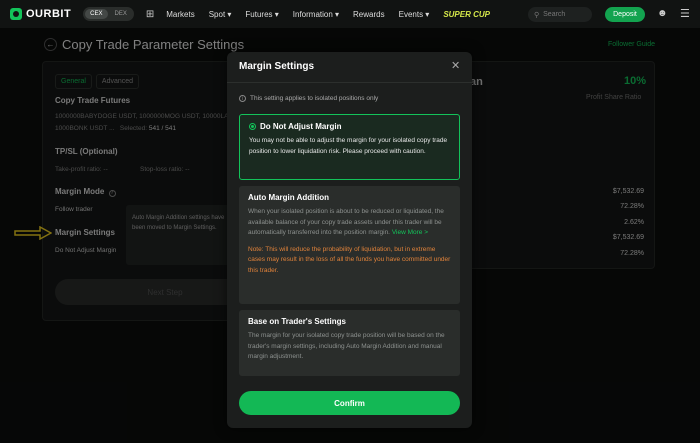 The image size is (700, 443). Describe the element at coordinates (625, 14) in the screenshot. I see `deposit-button: Deposit` at that location.